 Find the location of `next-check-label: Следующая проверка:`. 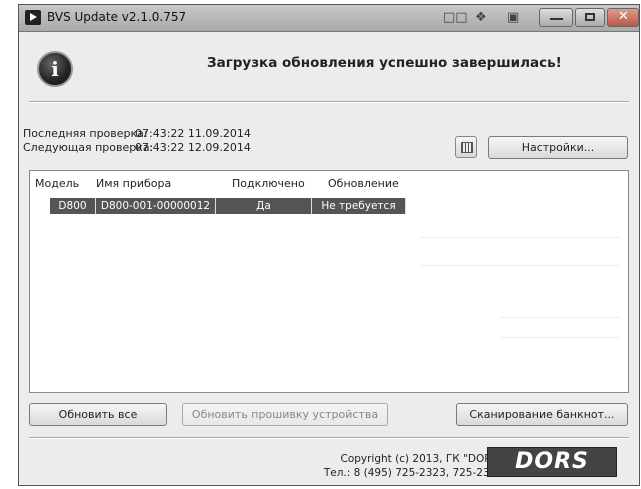

next-check-label: Следующая проверка: is located at coordinates (88, 147).